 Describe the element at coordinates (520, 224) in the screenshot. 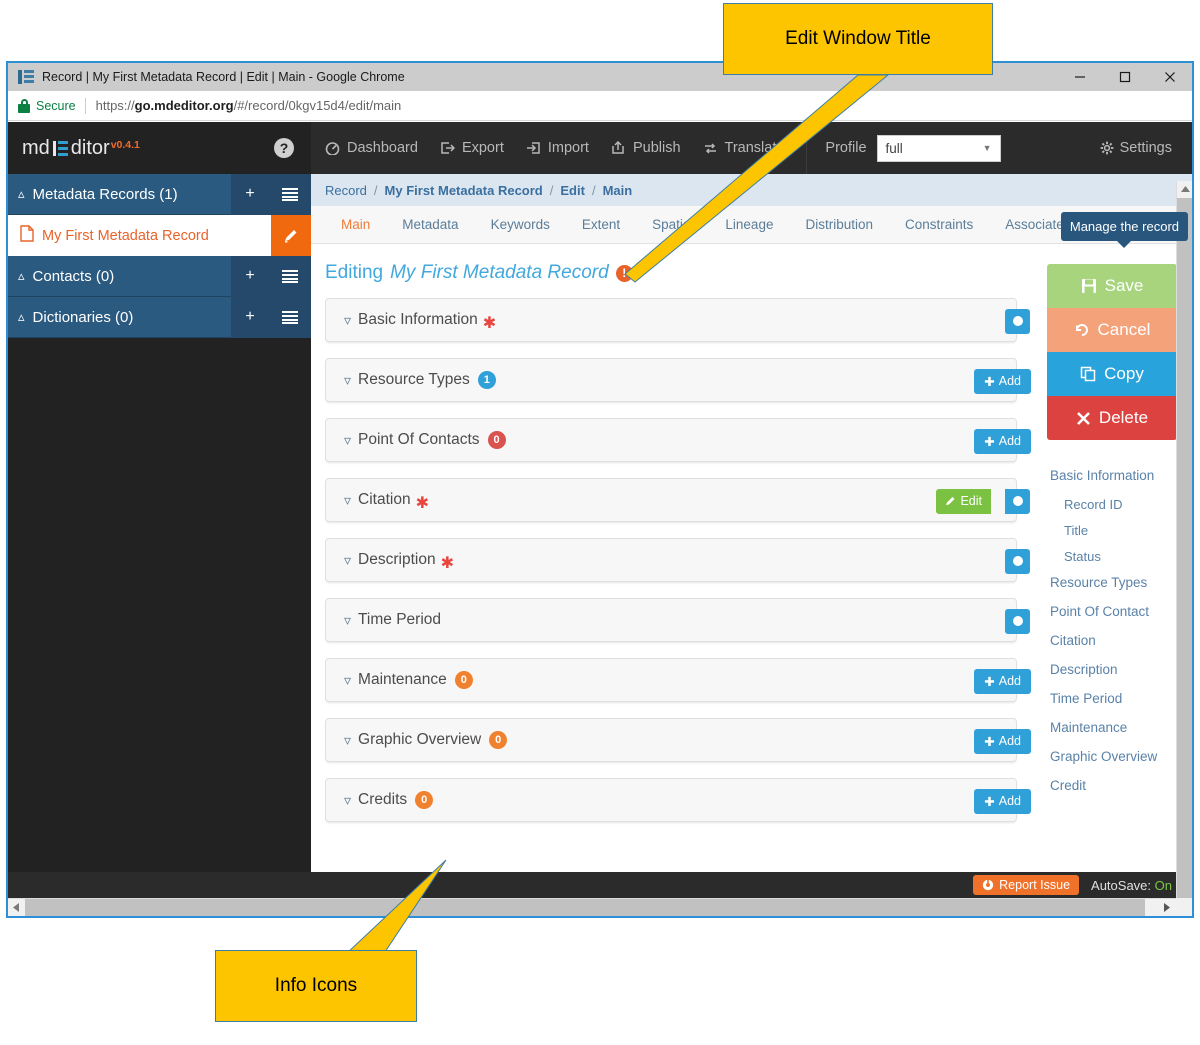

I see `tab-keywords: Keywords` at that location.